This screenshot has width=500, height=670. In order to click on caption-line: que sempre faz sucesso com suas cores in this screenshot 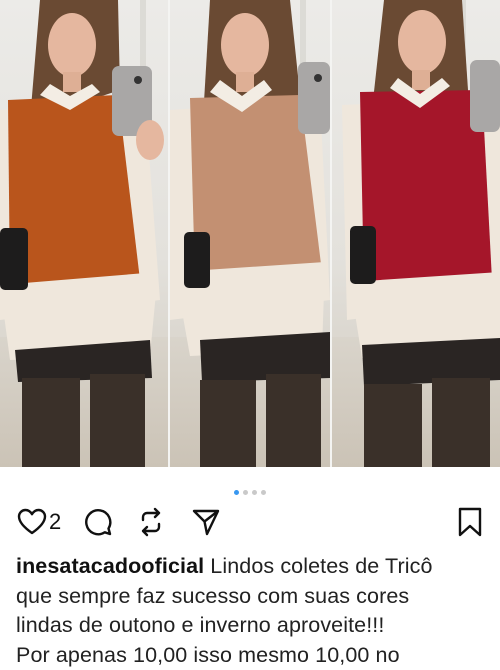, I will do `click(252, 597)`.